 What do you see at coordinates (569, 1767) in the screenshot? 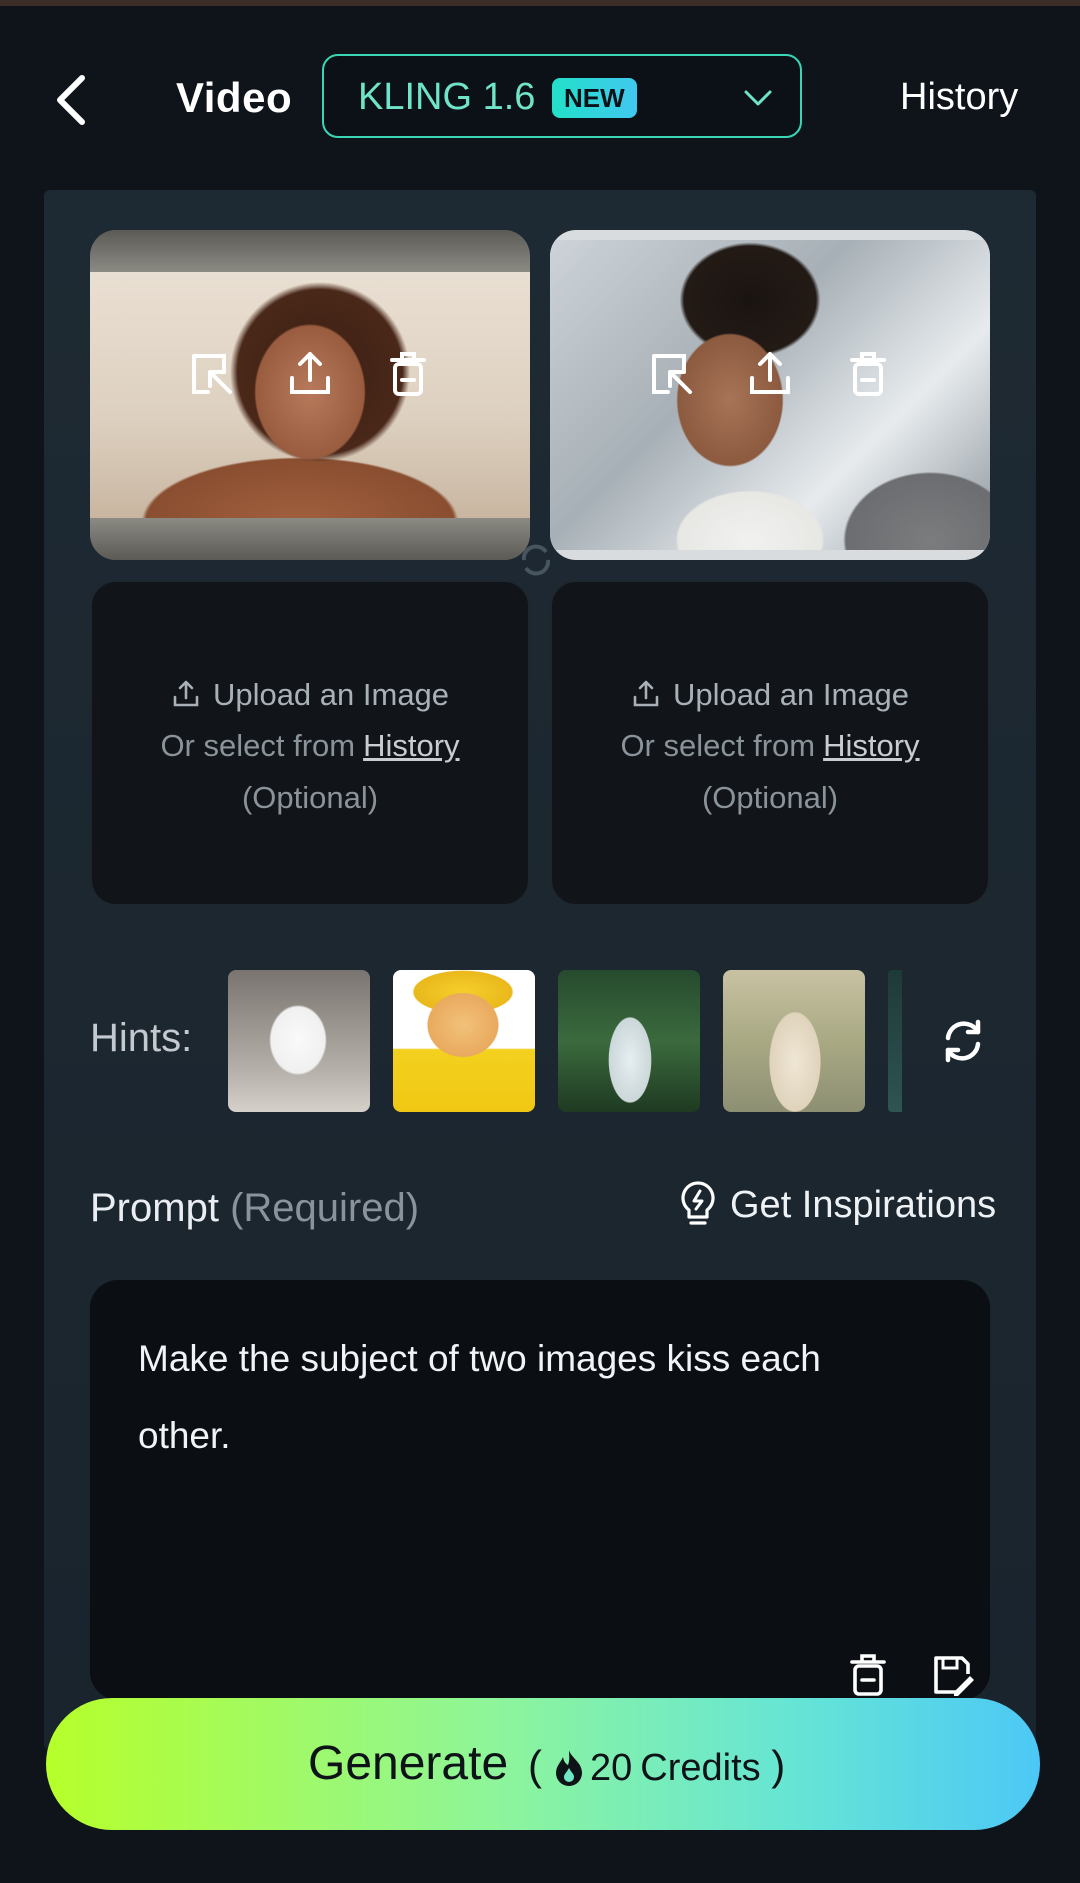
I see `flame-icon` at bounding box center [569, 1767].